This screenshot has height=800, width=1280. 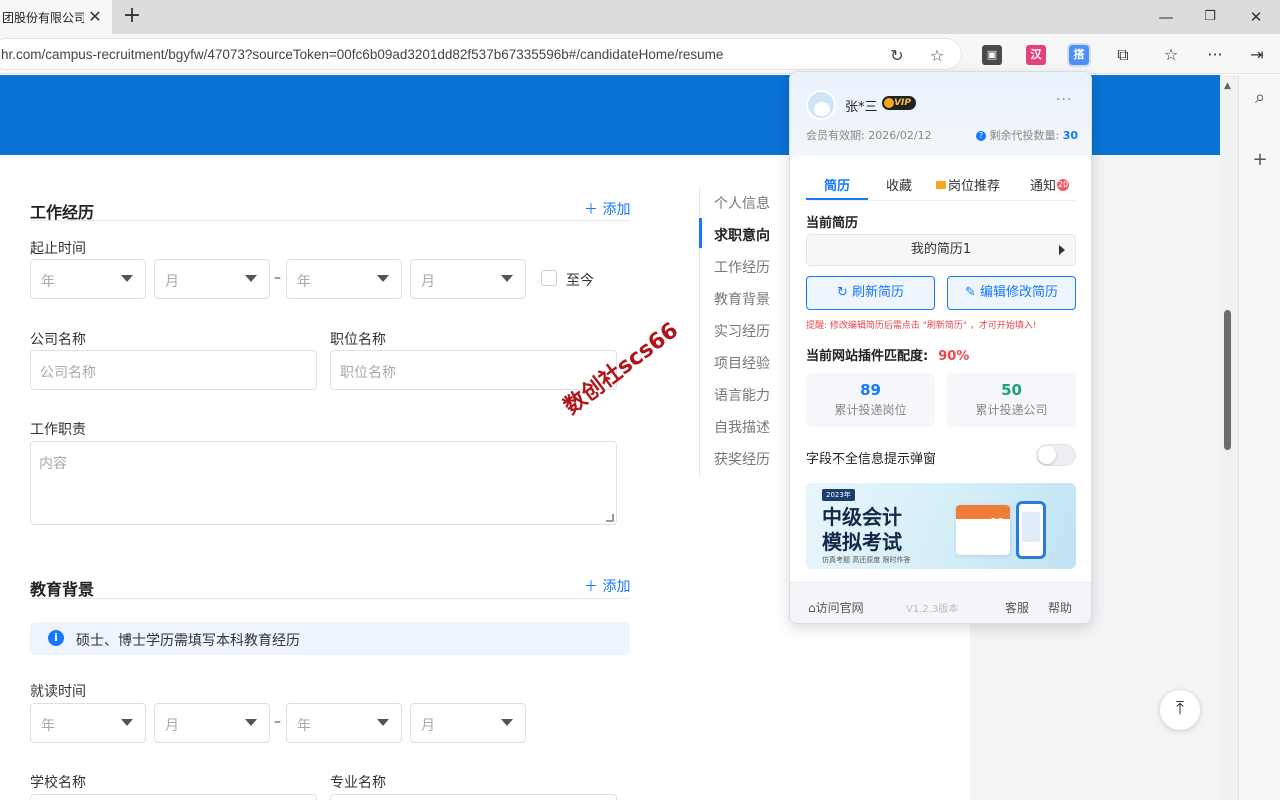 What do you see at coordinates (992, 55) in the screenshot?
I see `reader-extension-icon: ▣` at bounding box center [992, 55].